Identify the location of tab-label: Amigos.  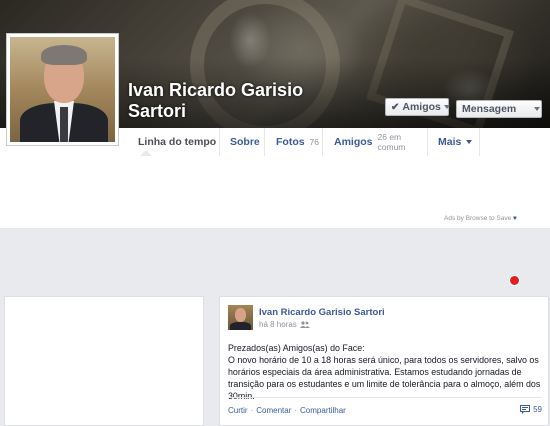
(353, 142).